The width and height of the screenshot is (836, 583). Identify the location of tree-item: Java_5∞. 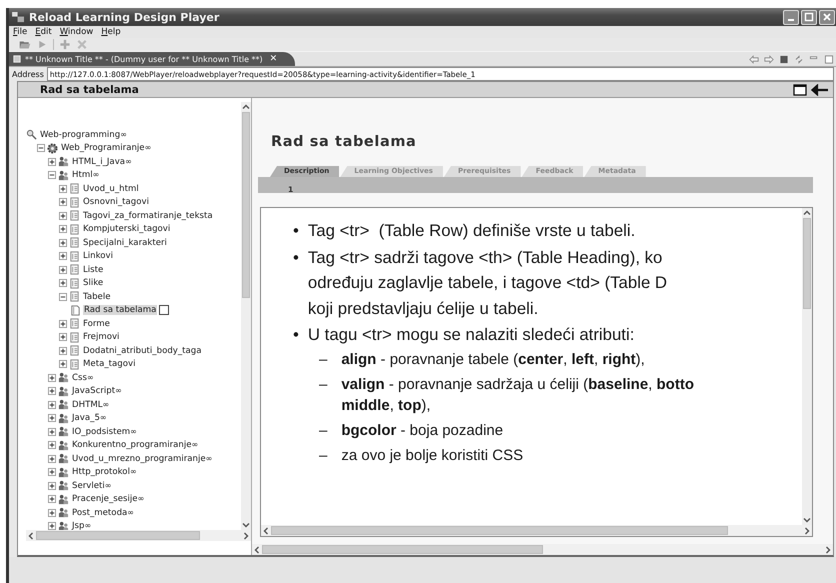
(89, 418).